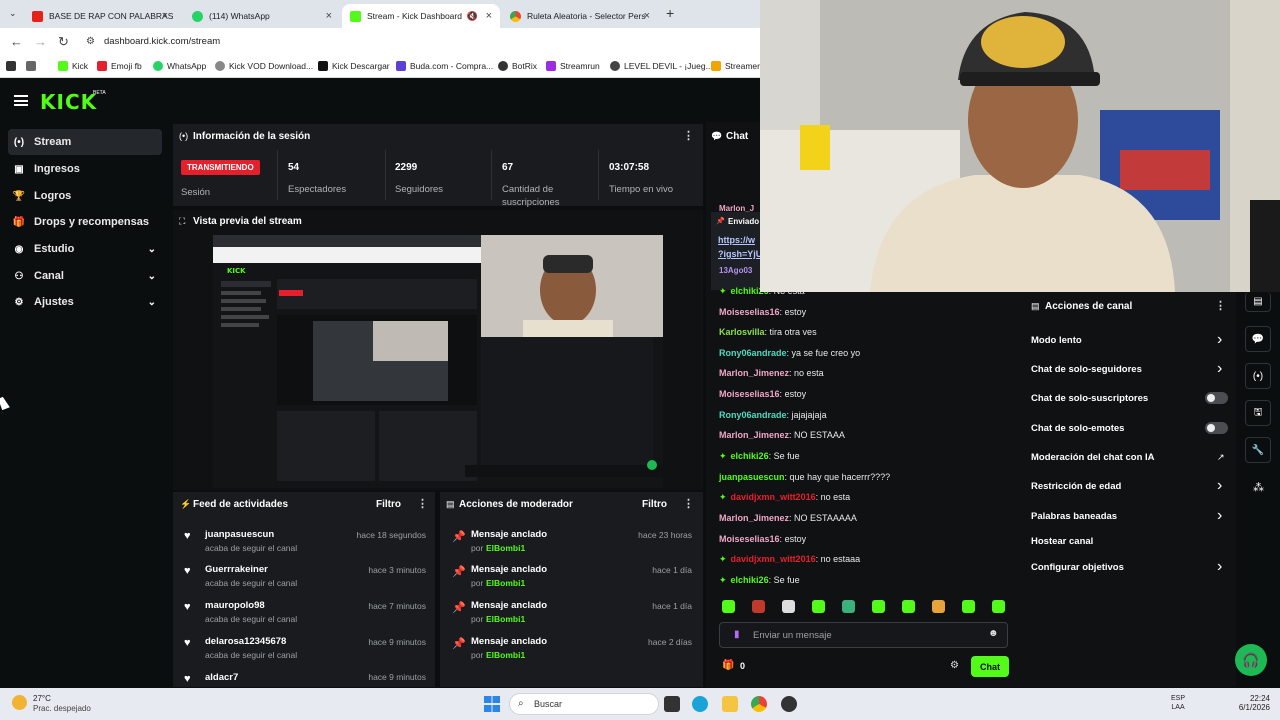 The image size is (1280, 720). Describe the element at coordinates (85, 302) in the screenshot. I see `sidebar-item-ajustes: ⚙ Ajustes ⌄` at that location.